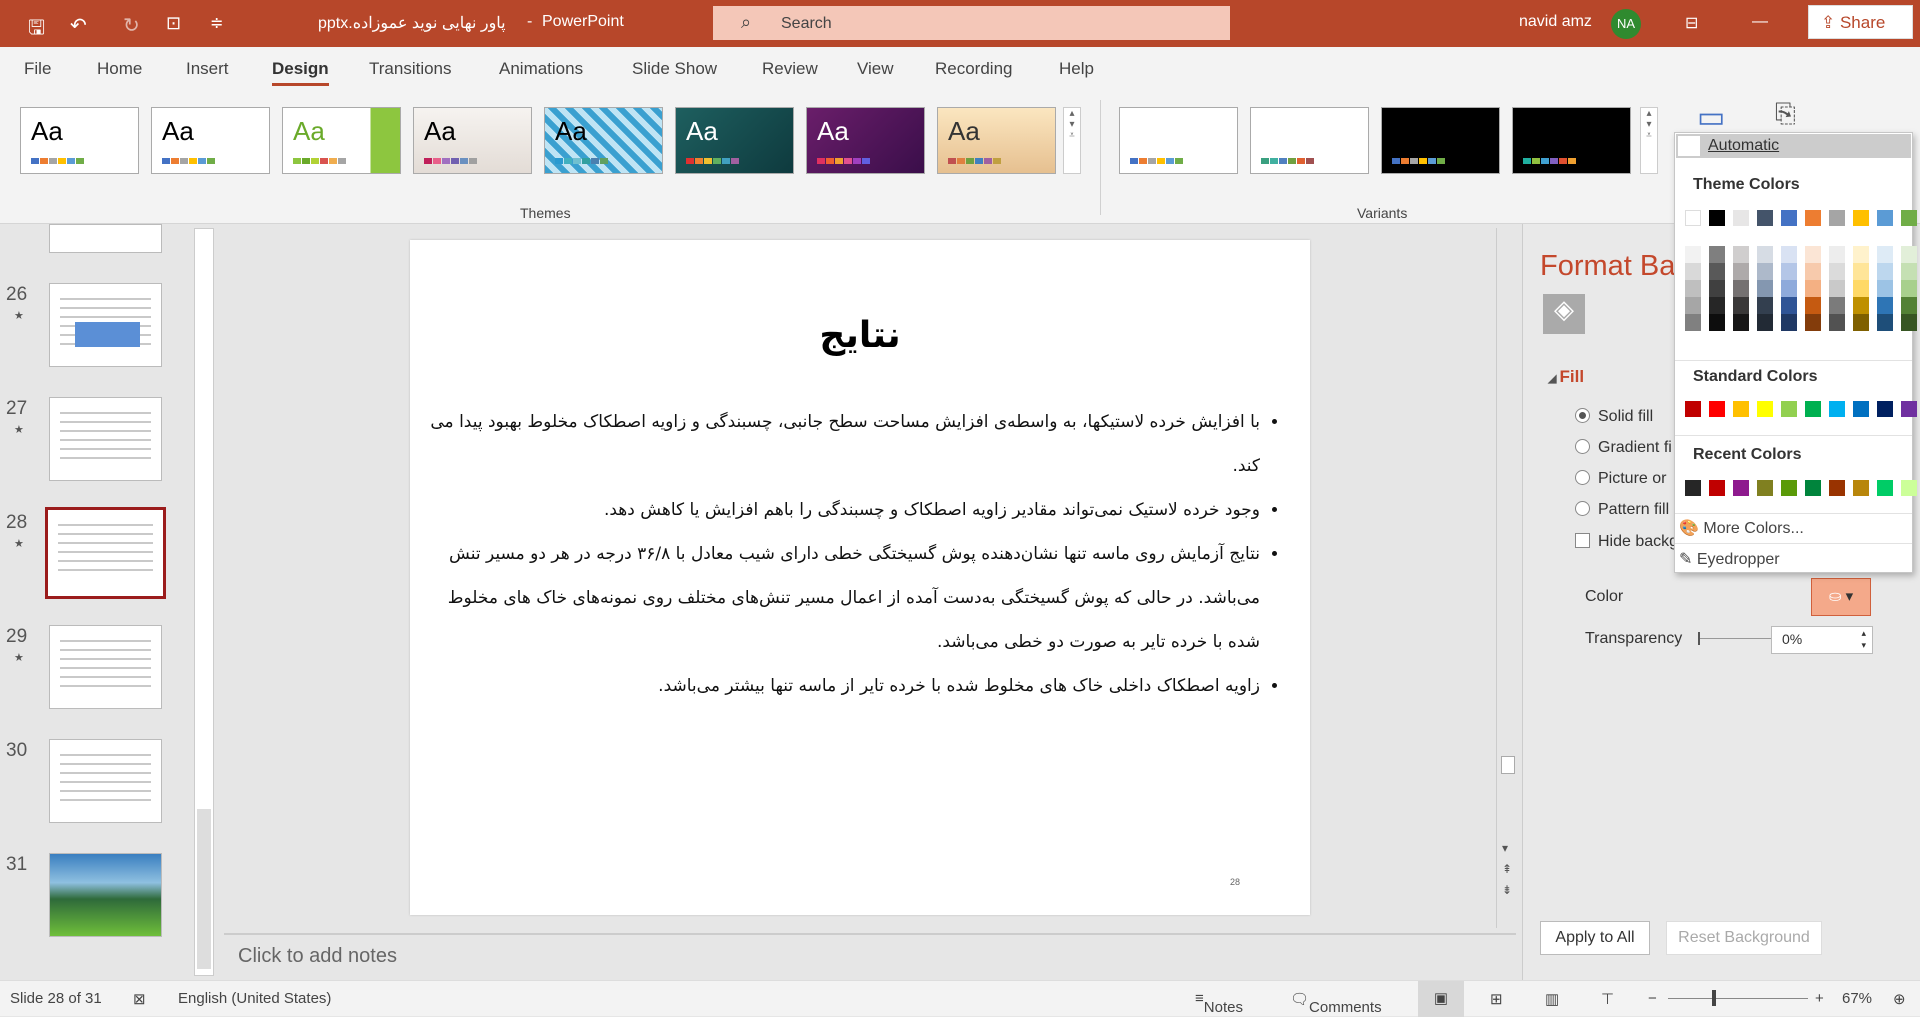  Describe the element at coordinates (1555, 22) in the screenshot. I see `user-name: navid amz` at that location.